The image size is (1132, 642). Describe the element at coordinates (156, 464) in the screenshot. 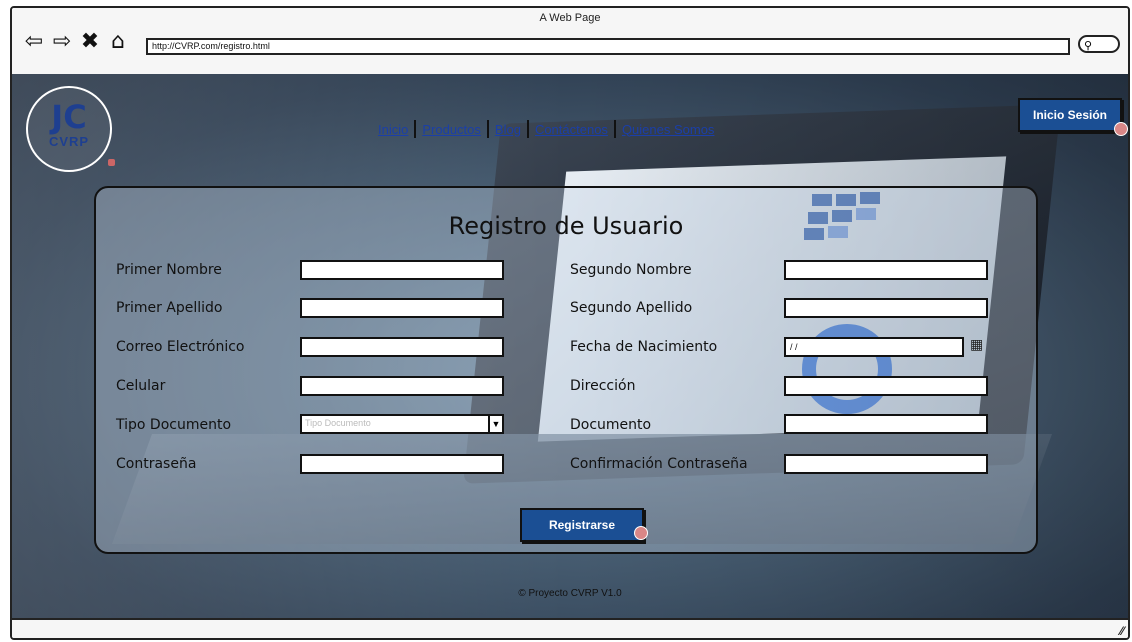

I see `label-contrasena: Contraseña` at that location.